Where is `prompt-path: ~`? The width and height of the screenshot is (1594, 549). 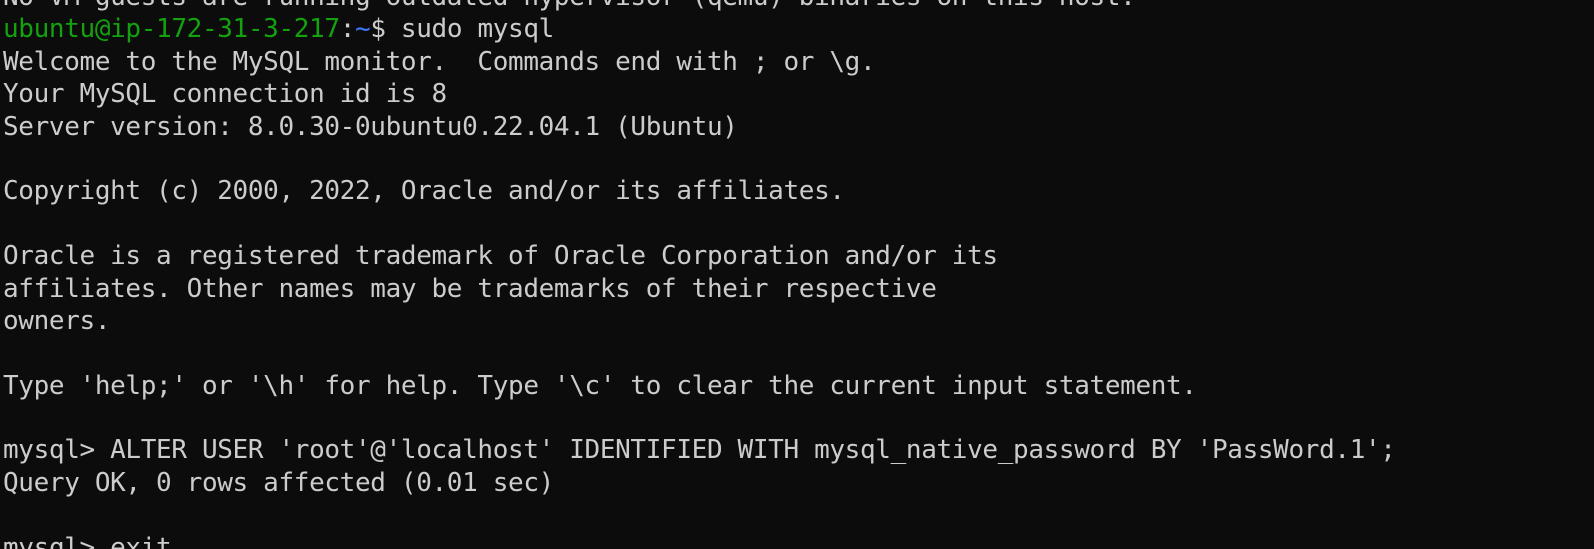
prompt-path: ~ is located at coordinates (363, 29).